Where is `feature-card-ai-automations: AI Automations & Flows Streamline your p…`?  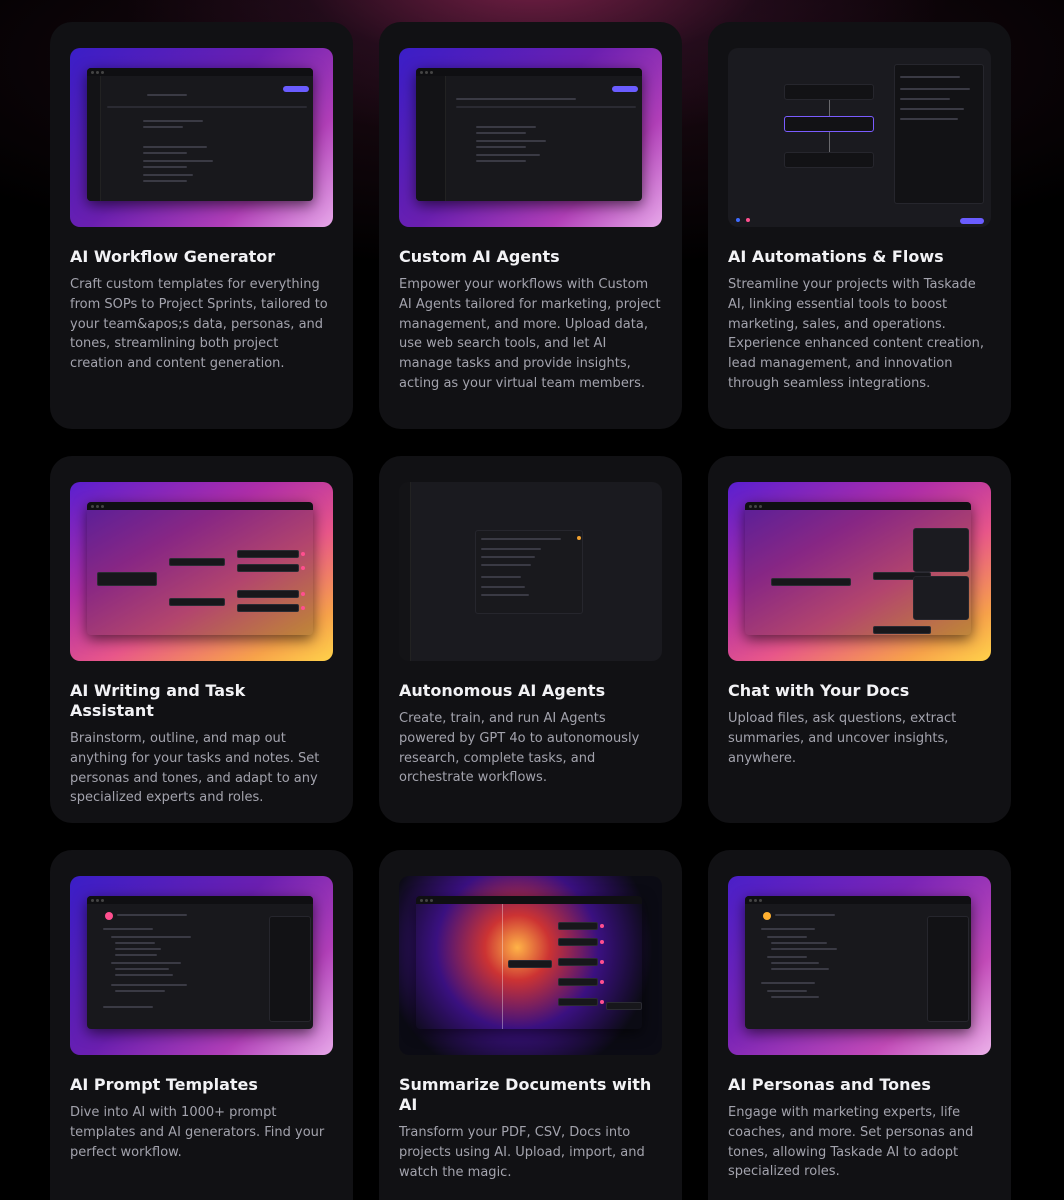 feature-card-ai-automations: AI Automations & Flows Streamline your p… is located at coordinates (859, 225).